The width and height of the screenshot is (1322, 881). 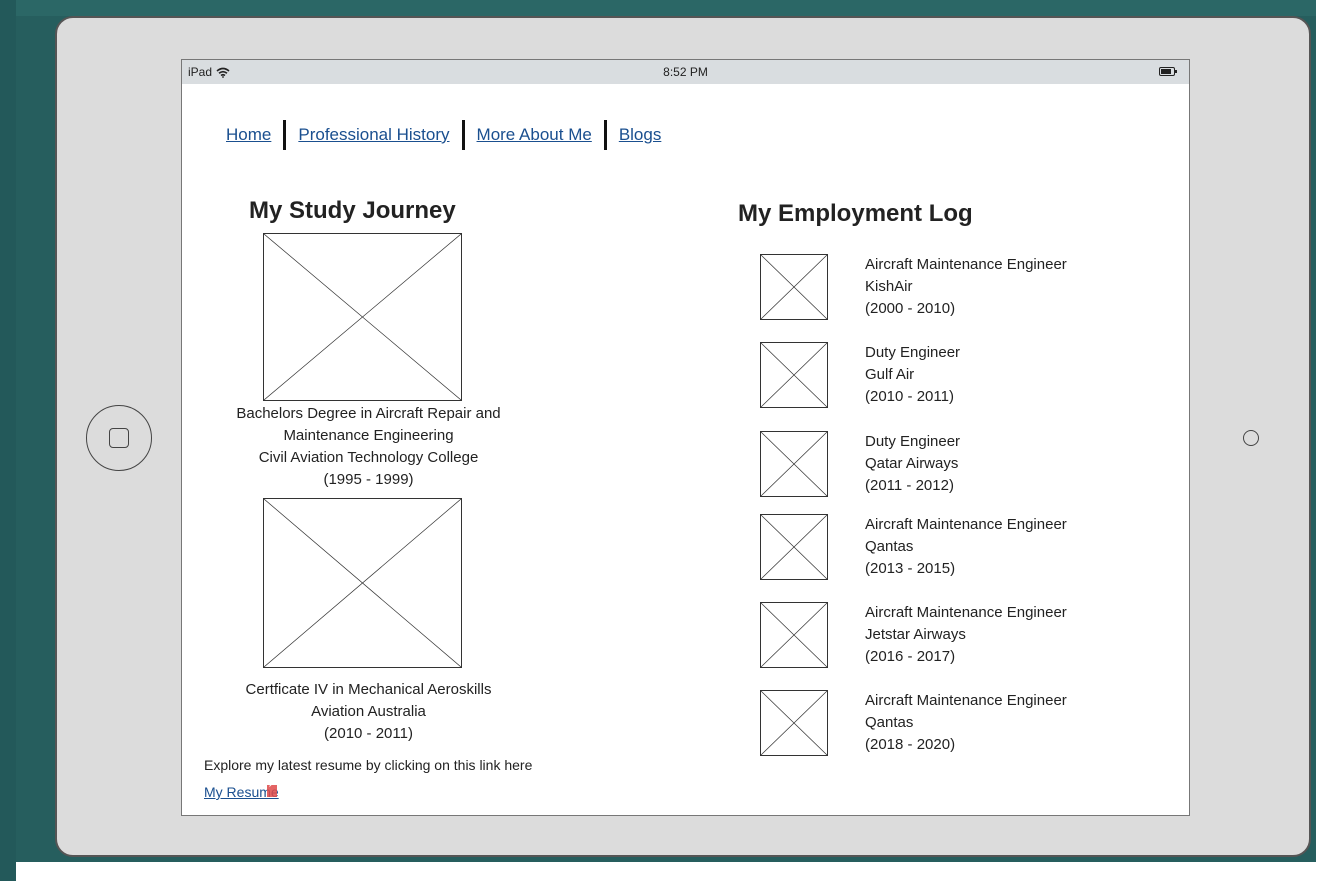 I want to click on job-years: (2016 - 2017), so click(x=910, y=656).